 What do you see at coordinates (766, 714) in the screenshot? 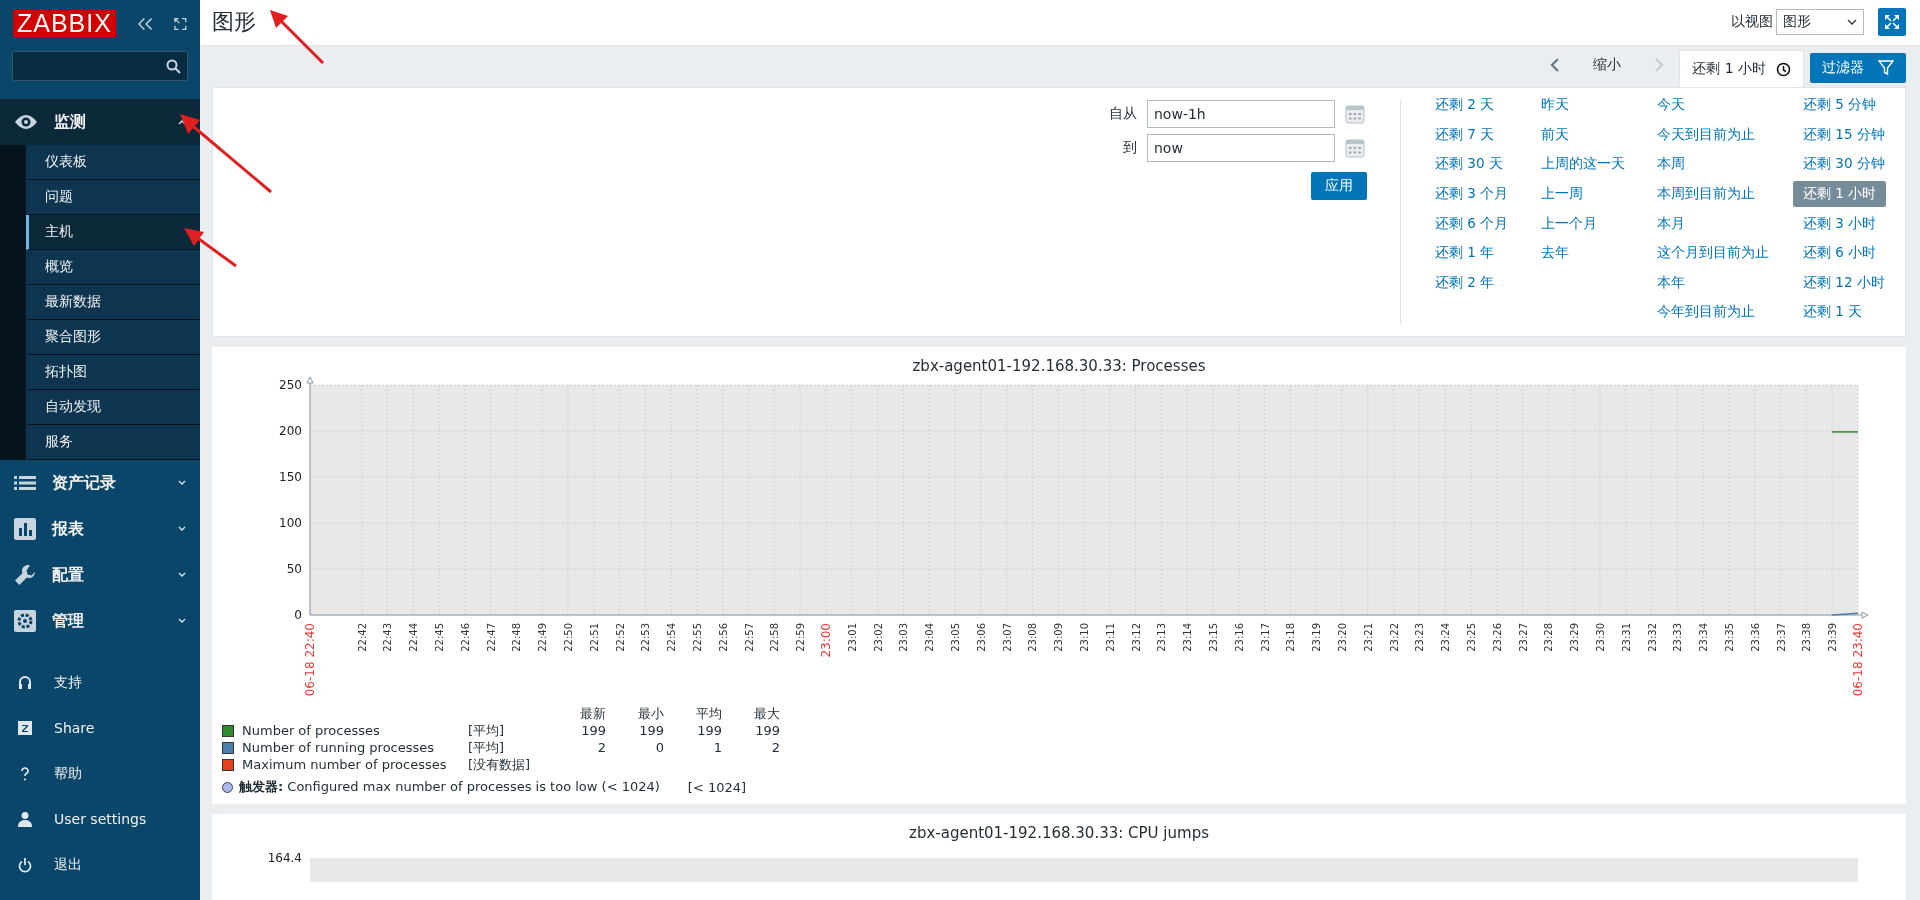
I see `legend-column-header: 最大` at bounding box center [766, 714].